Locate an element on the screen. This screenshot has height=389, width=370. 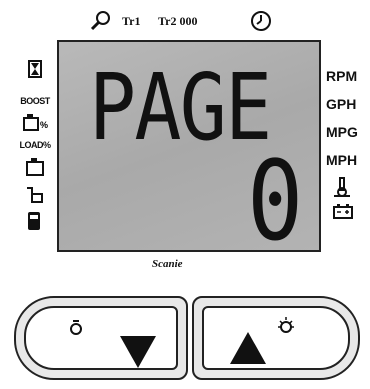
down-button is located at coordinates (101, 338).